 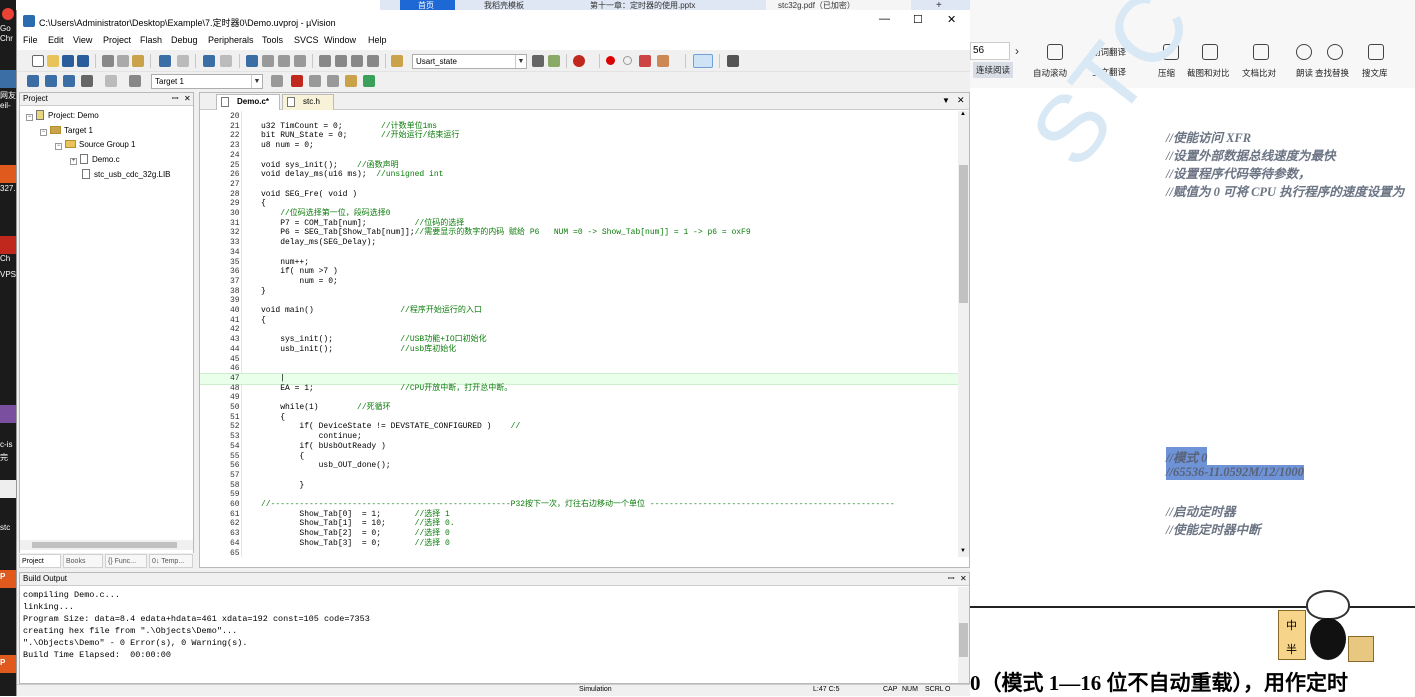 What do you see at coordinates (341, 61) in the screenshot?
I see `unindent-icon` at bounding box center [341, 61].